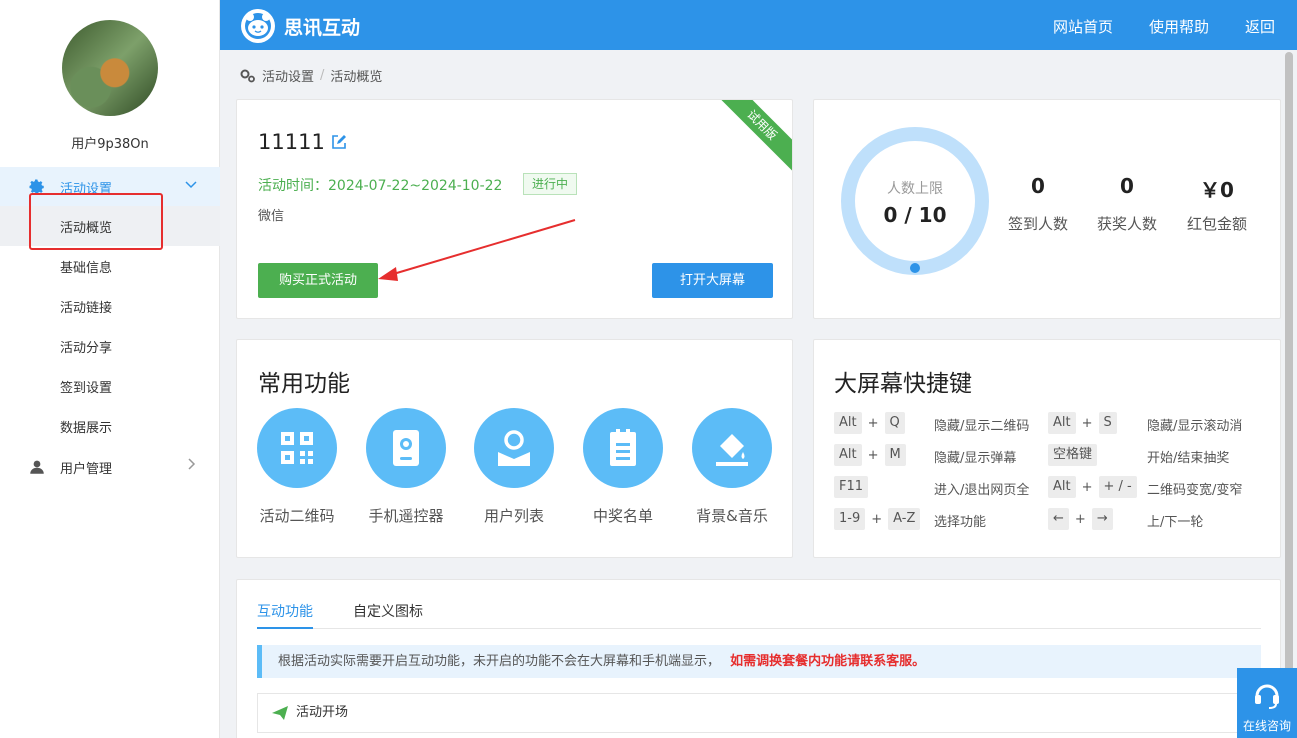 Image resolution: width=1297 pixels, height=738 pixels. I want to click on breadcrumb: 活动设置 / 活动概览, so click(311, 75).